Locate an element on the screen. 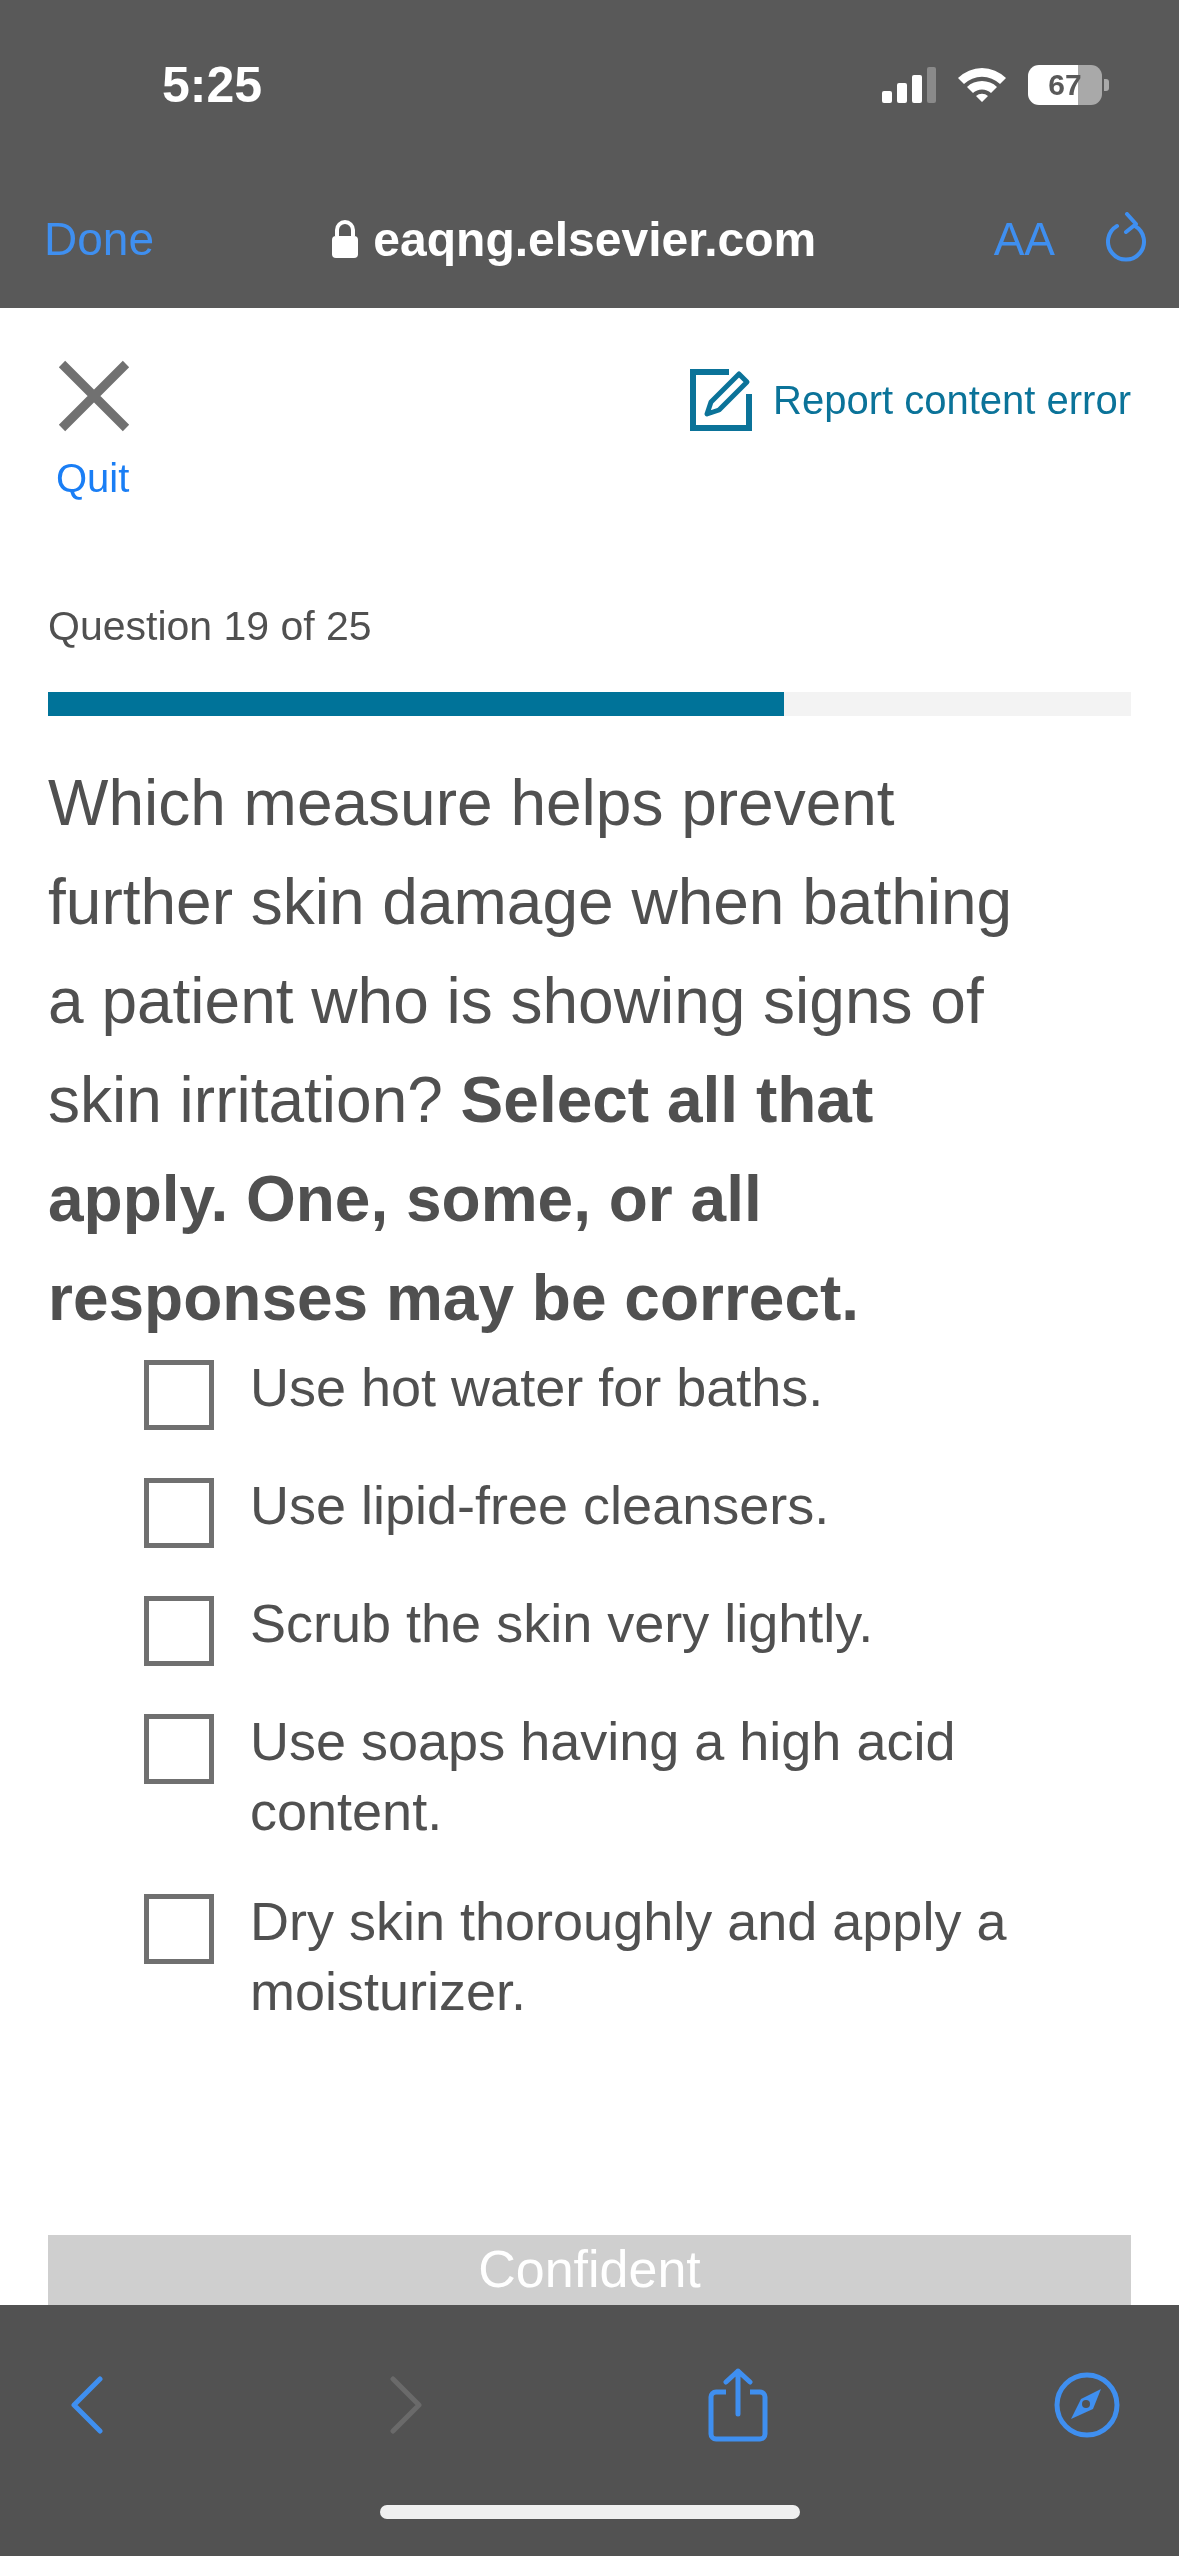 The width and height of the screenshot is (1179, 2556). answer-option: Use lipid-free cleansers. is located at coordinates (540, 1505).